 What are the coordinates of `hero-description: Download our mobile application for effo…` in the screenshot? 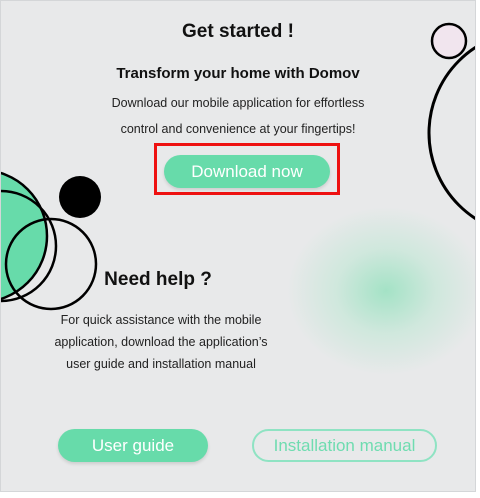 It's located at (238, 116).